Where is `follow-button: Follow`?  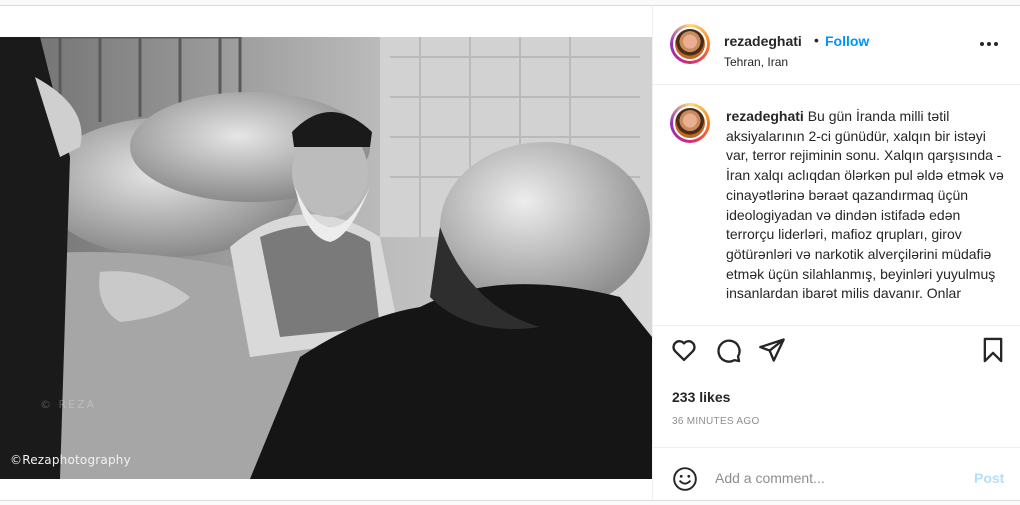 follow-button: Follow is located at coordinates (847, 41).